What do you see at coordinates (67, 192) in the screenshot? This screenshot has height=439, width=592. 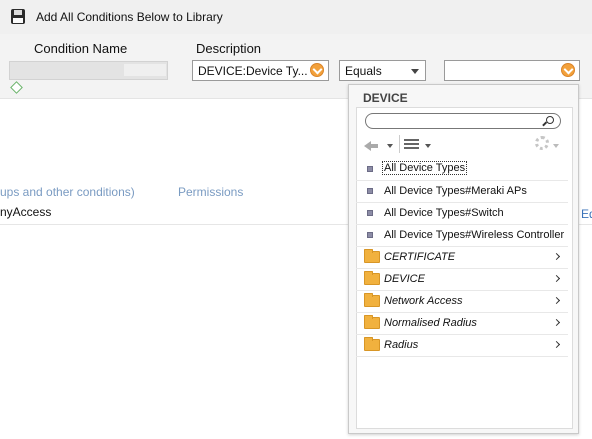 I see `background-link: ups and other conditions)` at bounding box center [67, 192].